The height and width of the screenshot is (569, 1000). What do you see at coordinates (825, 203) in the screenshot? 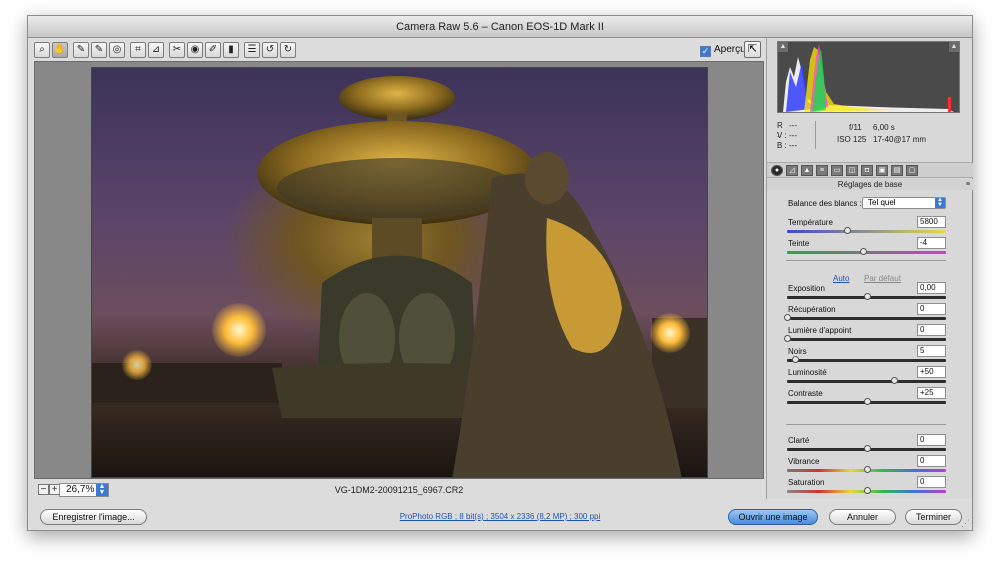
I see `white-balance-label: Balance des blancs :` at bounding box center [825, 203].